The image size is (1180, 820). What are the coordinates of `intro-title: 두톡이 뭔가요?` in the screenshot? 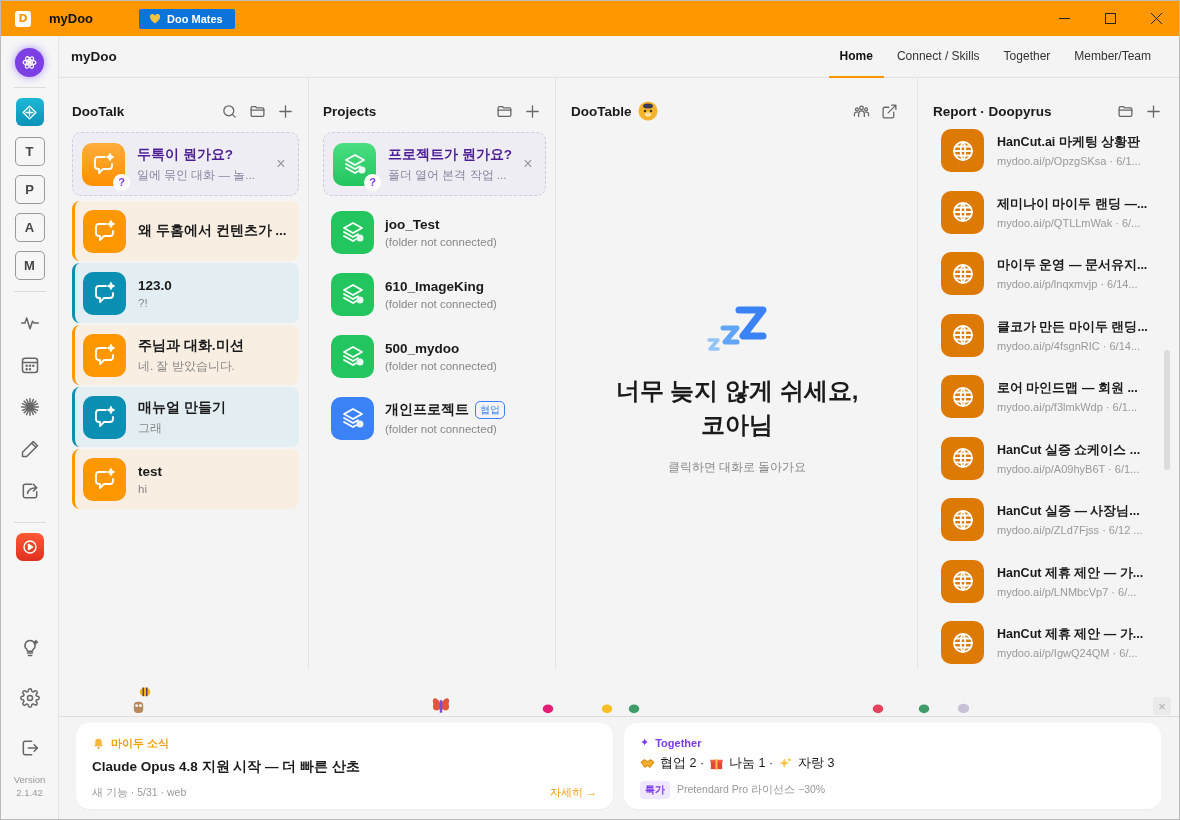 It's located at (185, 154).